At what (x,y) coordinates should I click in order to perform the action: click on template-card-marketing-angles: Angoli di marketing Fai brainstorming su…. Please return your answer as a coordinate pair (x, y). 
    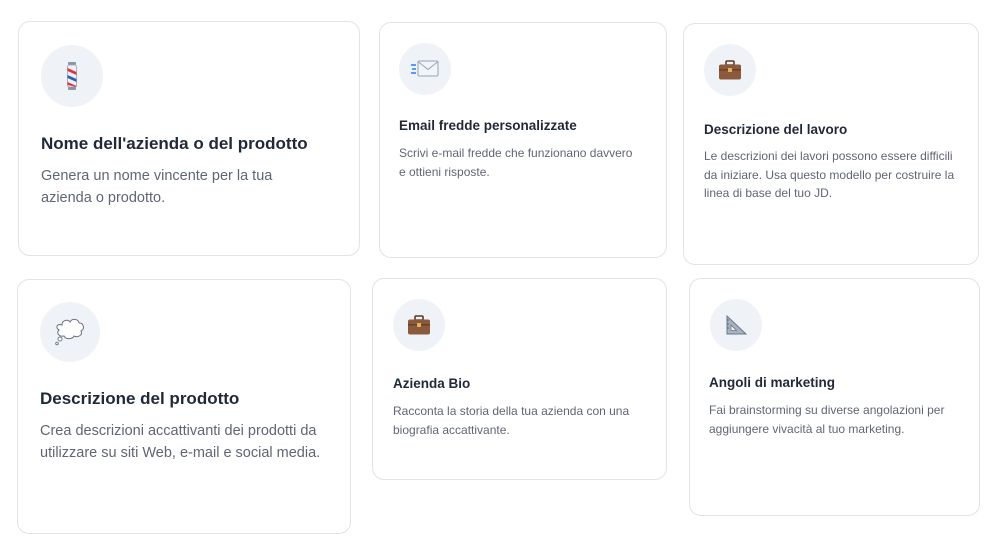
    Looking at the image, I should click on (834, 397).